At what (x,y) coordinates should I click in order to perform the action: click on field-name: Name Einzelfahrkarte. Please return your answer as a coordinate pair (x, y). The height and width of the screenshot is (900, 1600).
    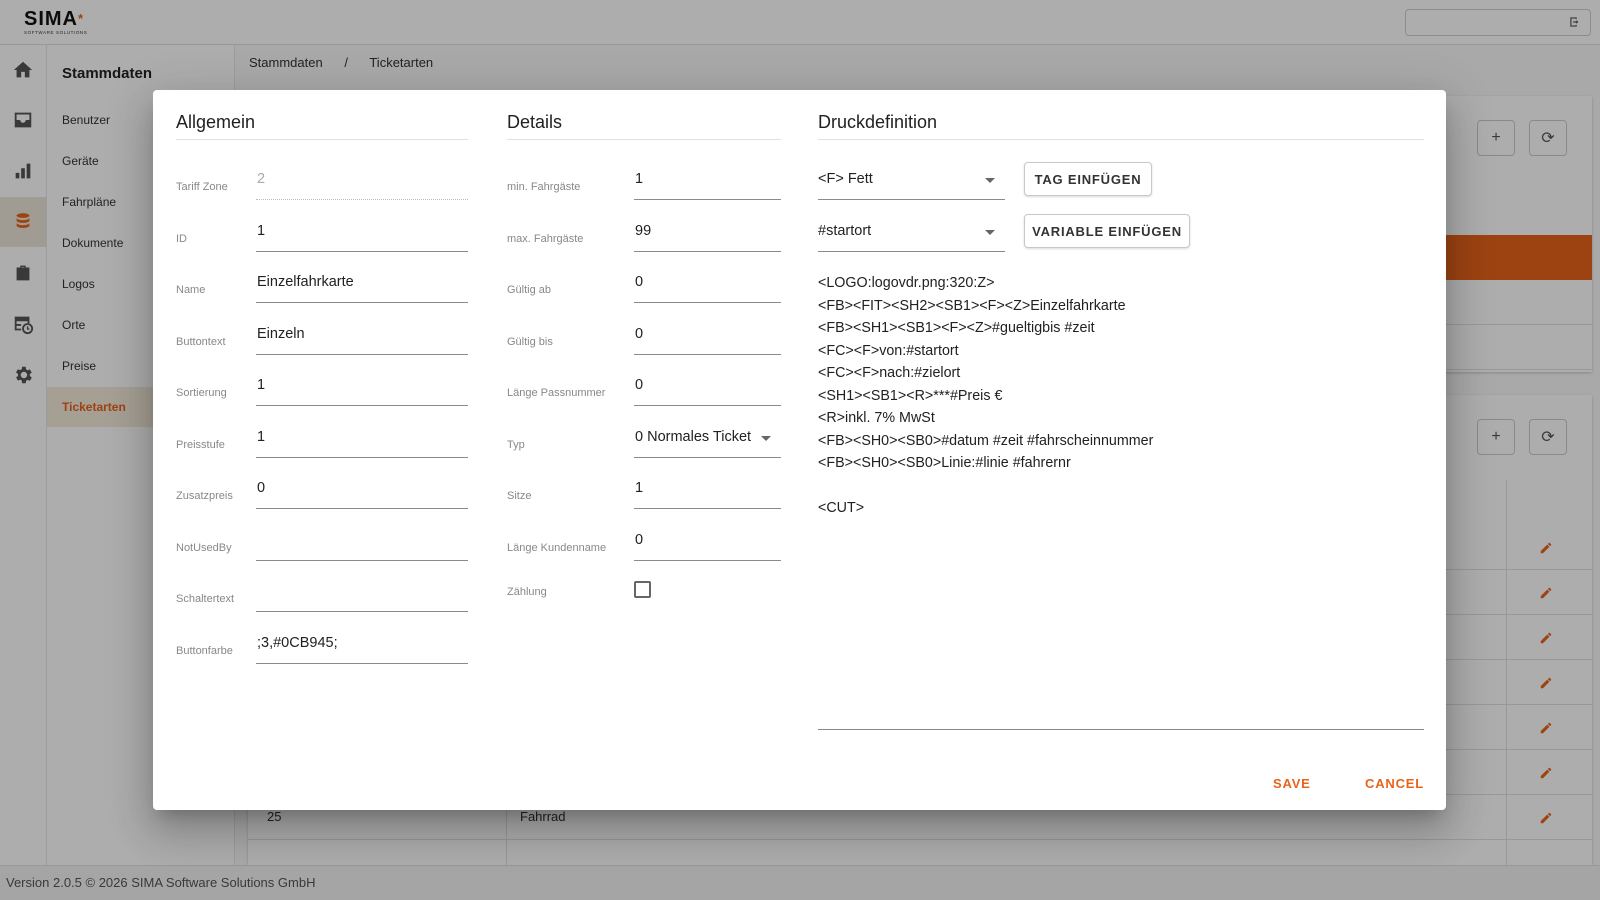
    Looking at the image, I should click on (322, 289).